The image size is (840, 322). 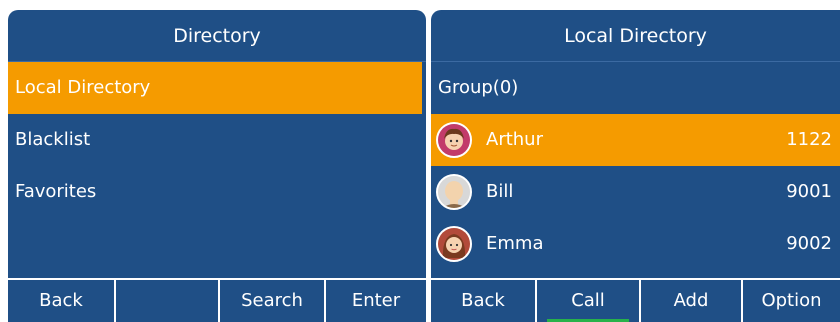 I want to click on girl-avatar-icon, so click(x=454, y=244).